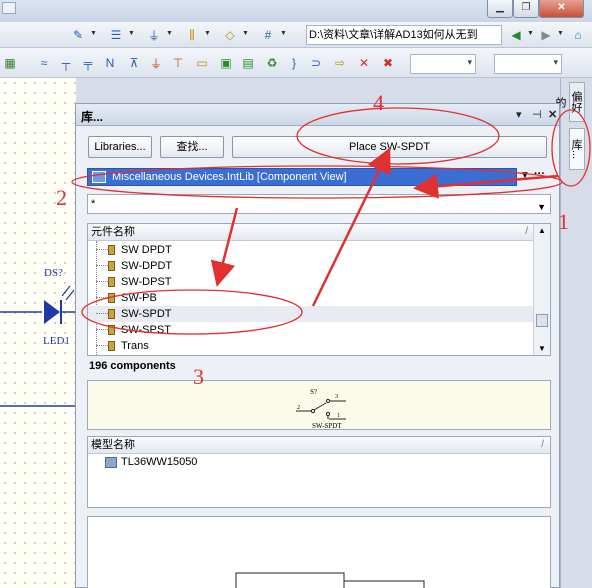  I want to click on grid-icon: #, so click(268, 35).